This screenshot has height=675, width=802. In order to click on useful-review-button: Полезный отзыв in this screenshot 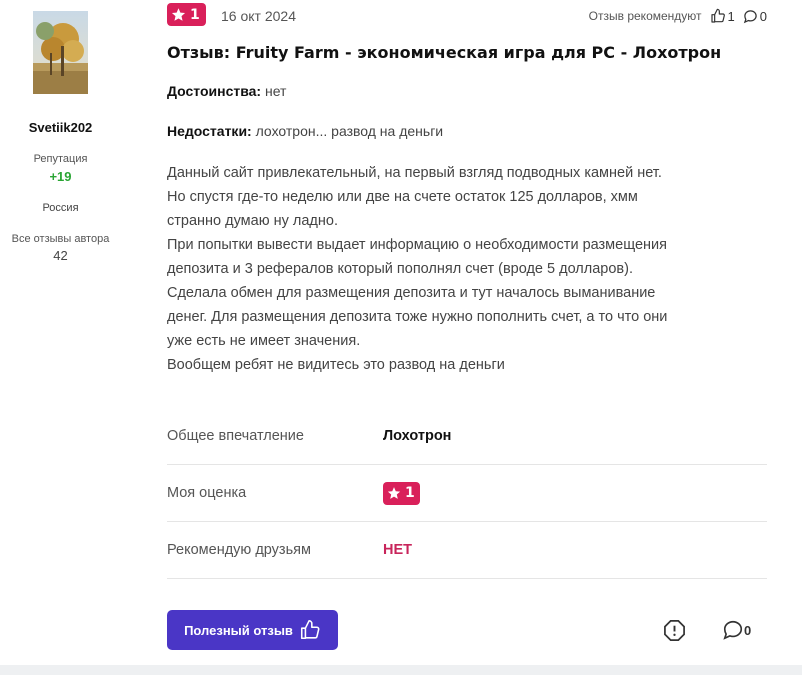, I will do `click(252, 630)`.